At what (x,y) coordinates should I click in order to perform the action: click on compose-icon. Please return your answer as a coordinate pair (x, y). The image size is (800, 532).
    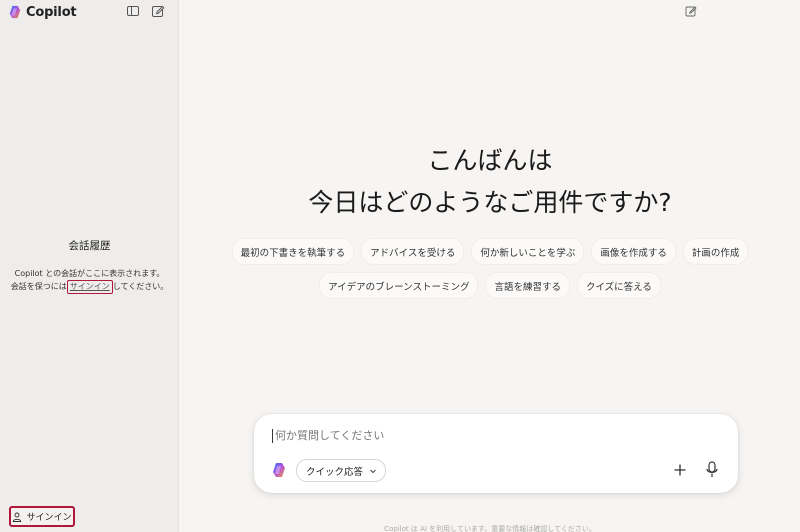
    Looking at the image, I should click on (691, 11).